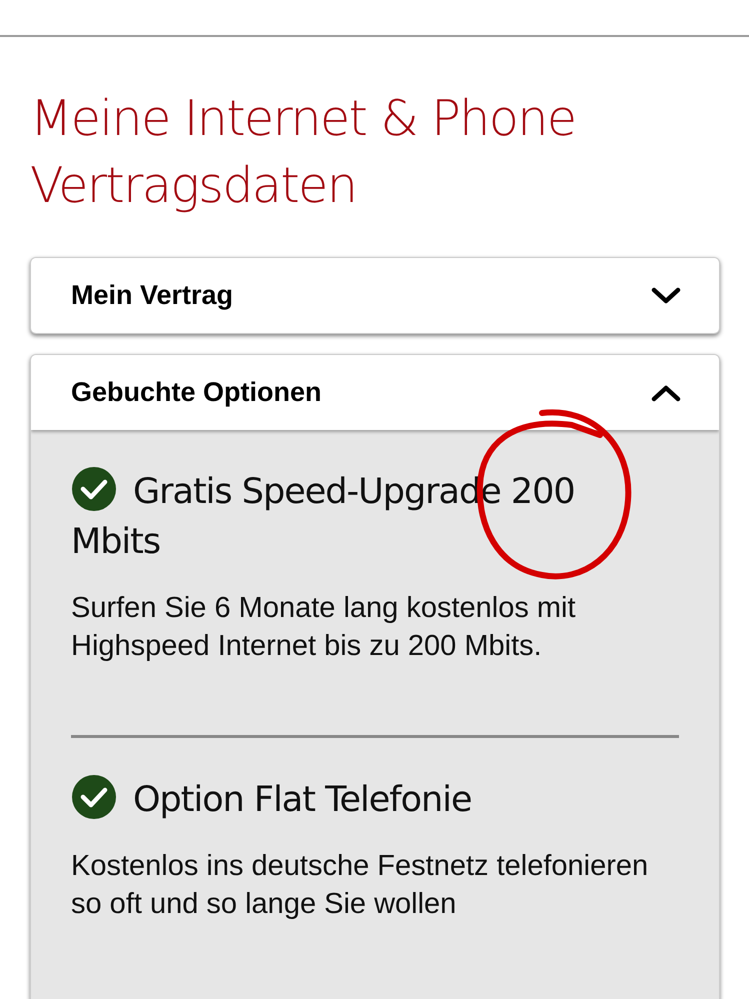  What do you see at coordinates (666, 295) in the screenshot?
I see `chevron-down-icon` at bounding box center [666, 295].